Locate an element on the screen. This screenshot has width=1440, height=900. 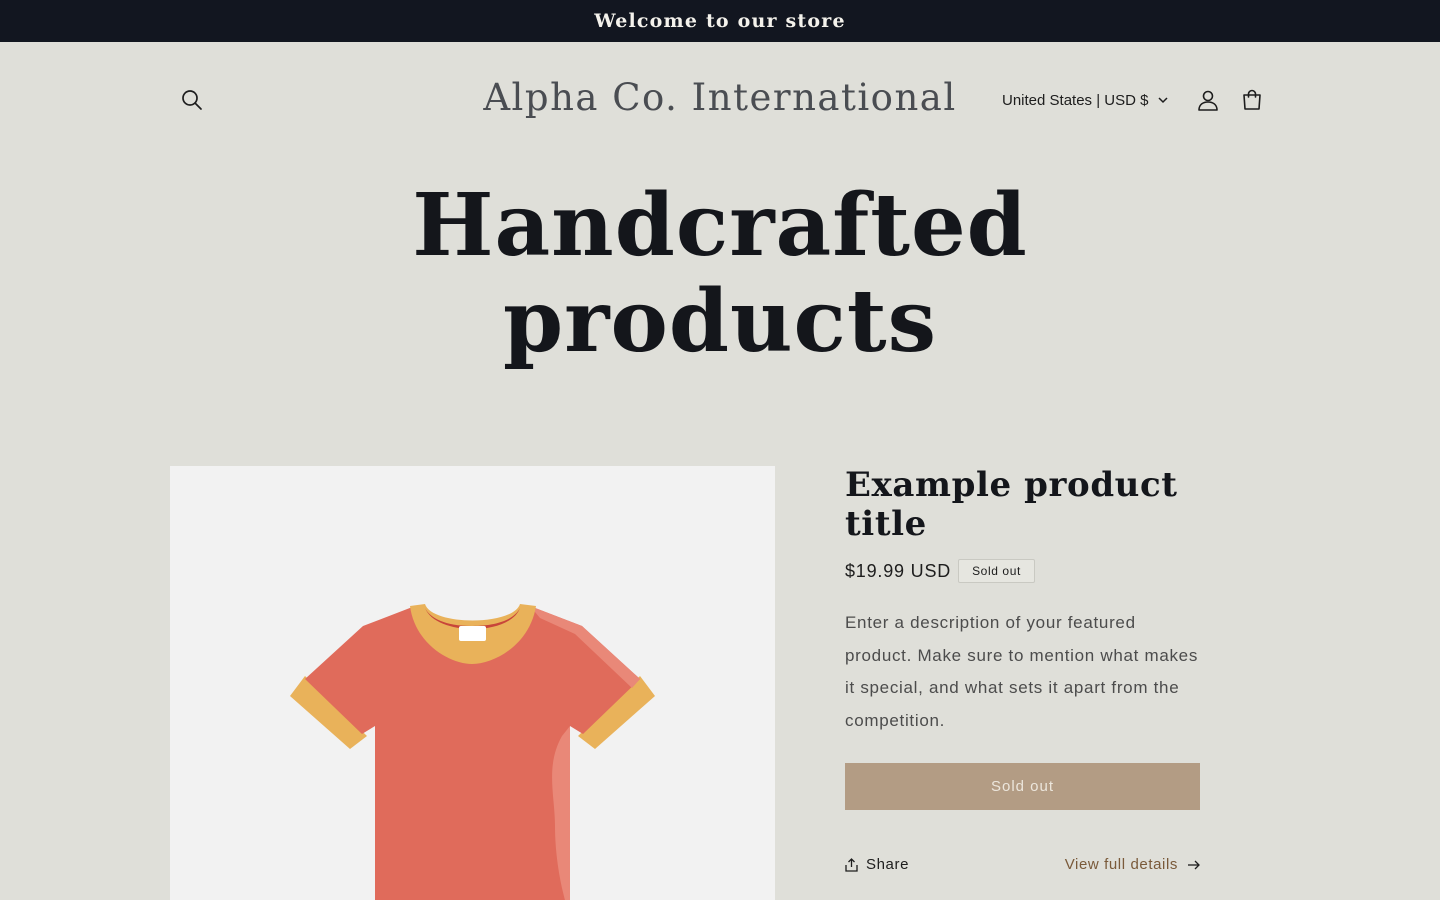
account-button is located at coordinates (1208, 100).